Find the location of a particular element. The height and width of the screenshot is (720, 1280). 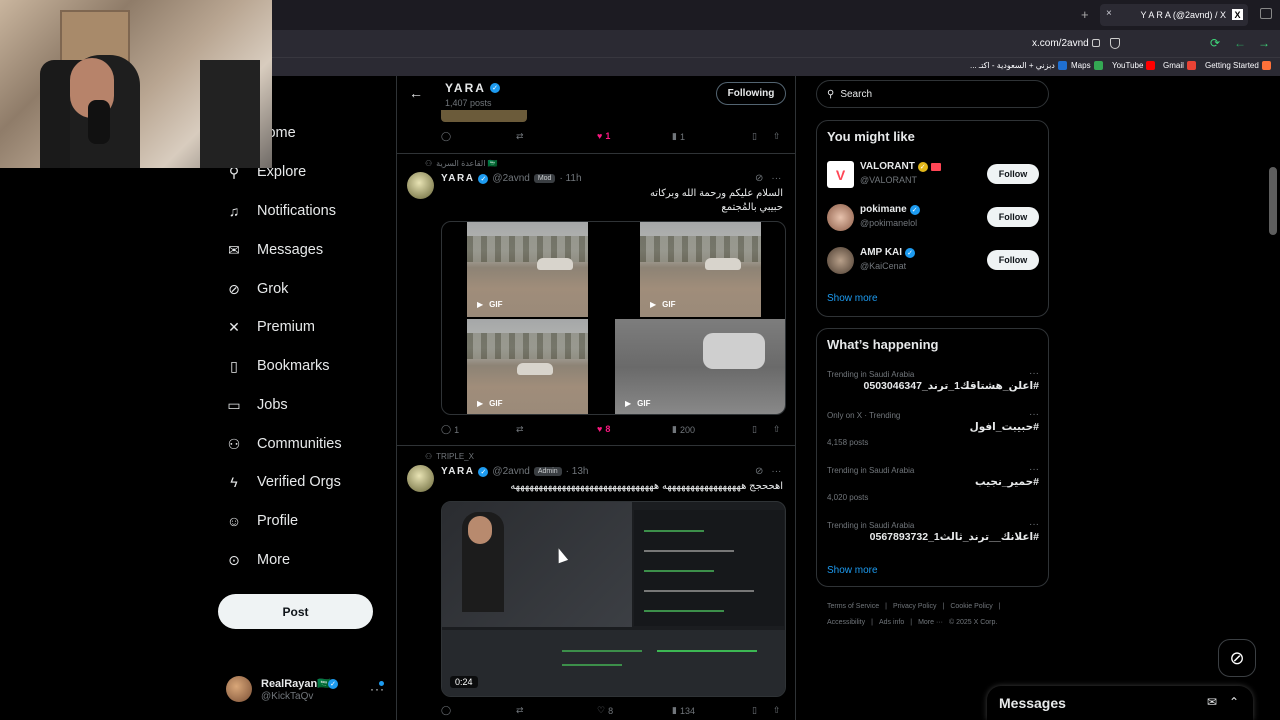

new-message-icon: ✉ is located at coordinates (1212, 702).